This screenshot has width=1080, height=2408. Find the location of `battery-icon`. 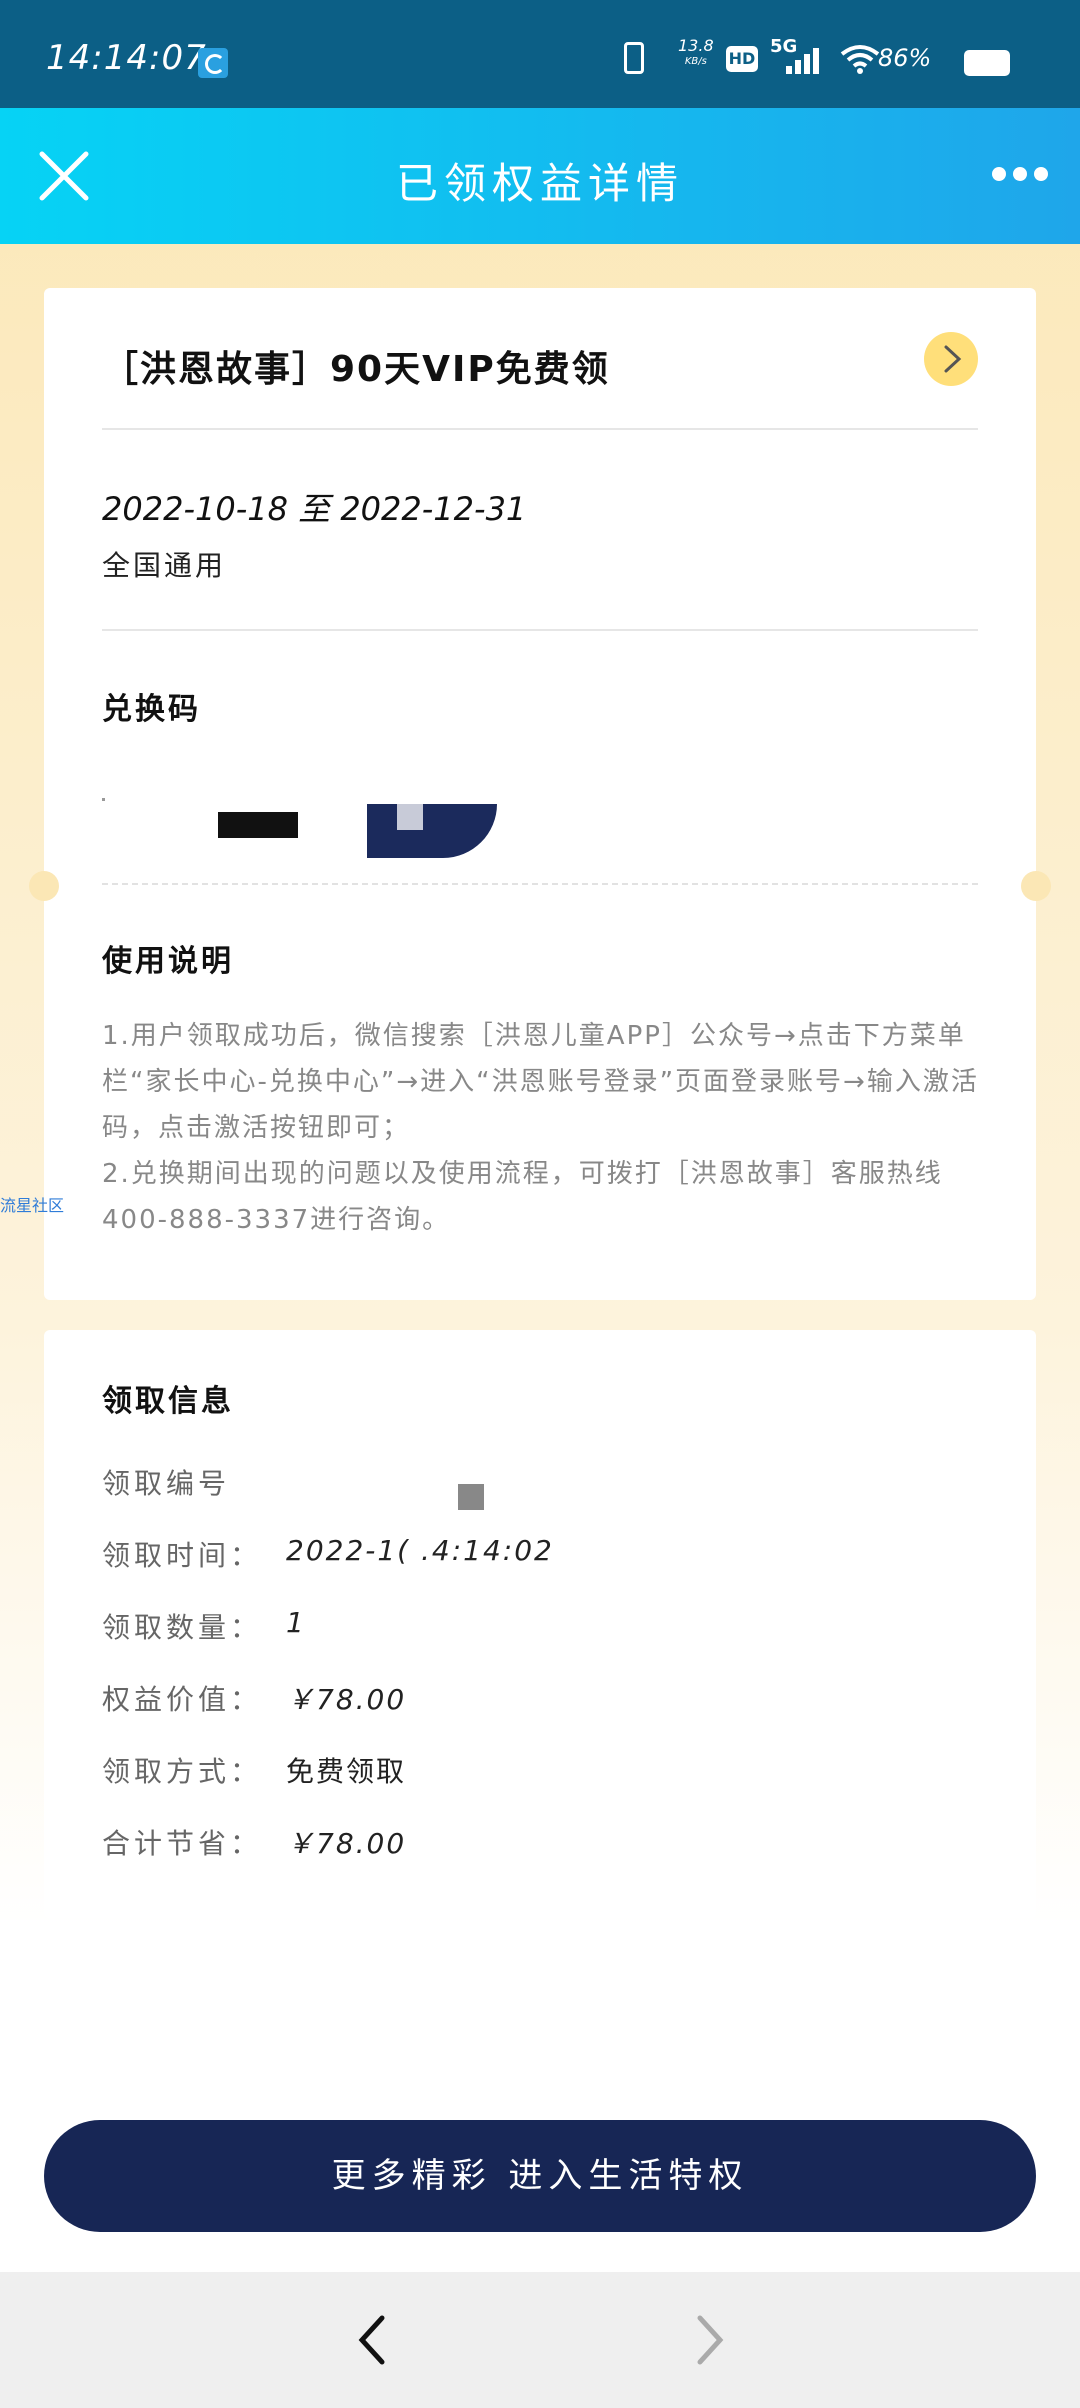

battery-icon is located at coordinates (987, 63).